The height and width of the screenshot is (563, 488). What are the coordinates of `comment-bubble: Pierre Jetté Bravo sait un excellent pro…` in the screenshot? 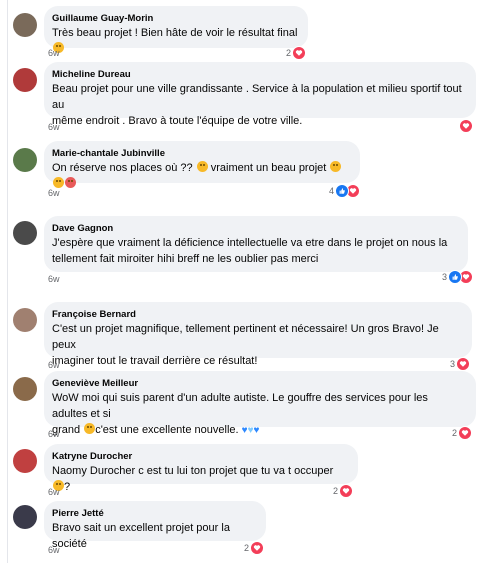 It's located at (155, 525).